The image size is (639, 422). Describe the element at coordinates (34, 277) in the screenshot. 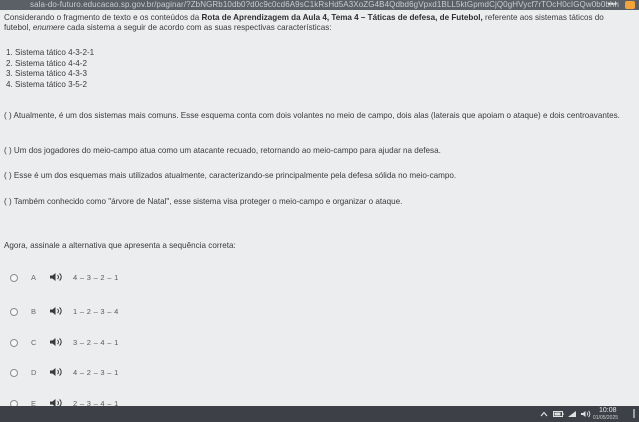

I see `alternative-letter: A` at that location.